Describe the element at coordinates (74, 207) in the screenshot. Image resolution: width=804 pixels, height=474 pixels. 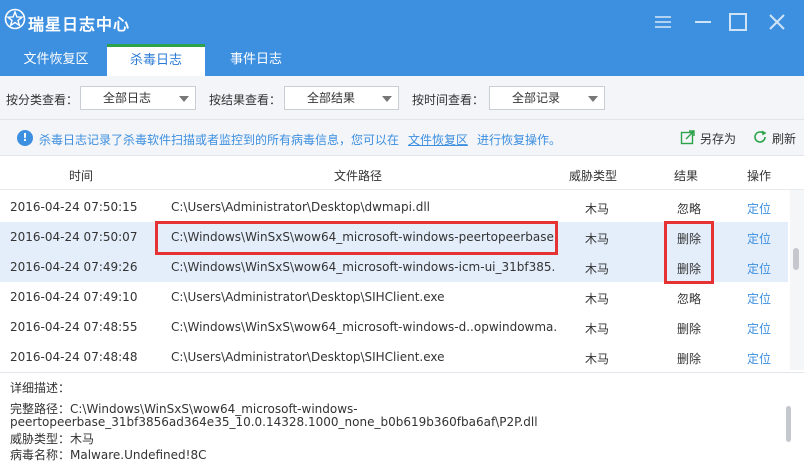
I see `row-time: 2016-04-24 07:50:15` at that location.